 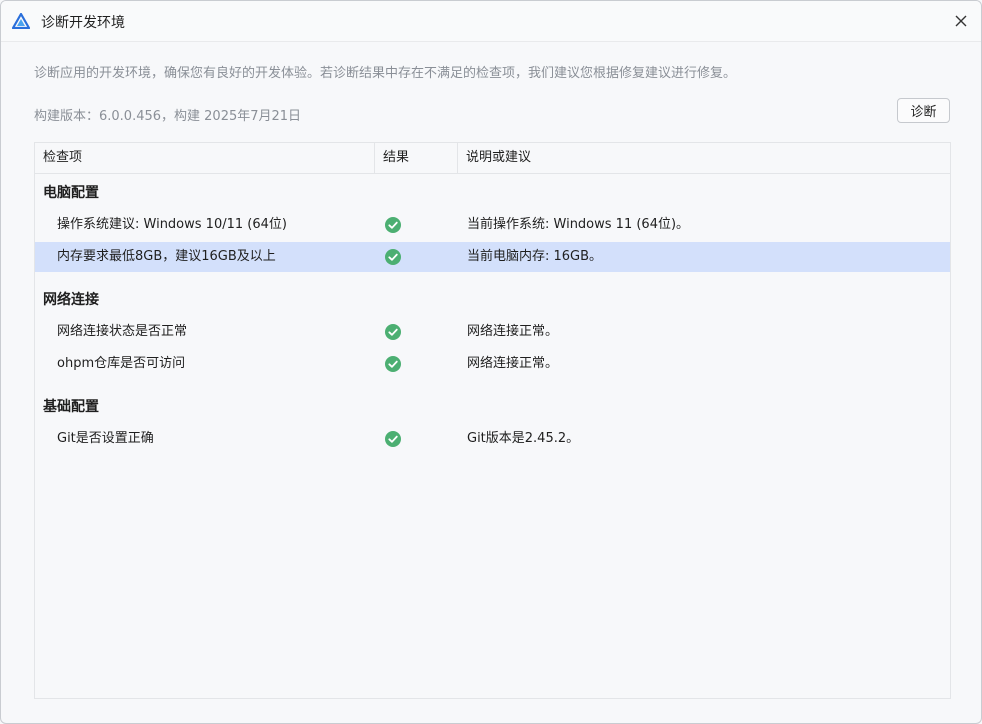 What do you see at coordinates (523, 438) in the screenshot?
I see `note-text: Git版本是2.45.2。` at bounding box center [523, 438].